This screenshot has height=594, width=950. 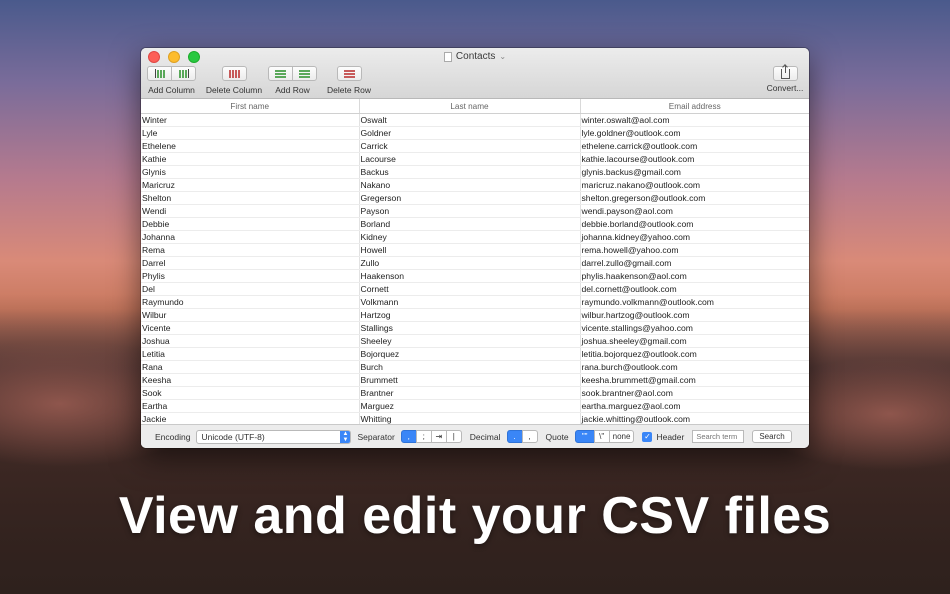 I want to click on table-cell: Lyle, so click(x=250, y=133).